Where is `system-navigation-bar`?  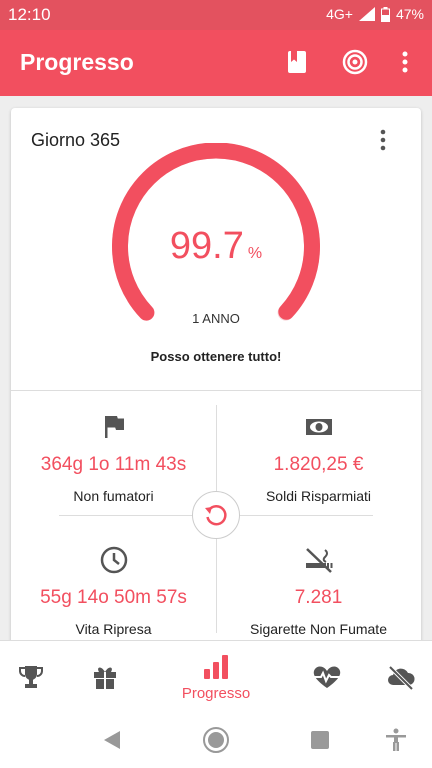 system-navigation-bar is located at coordinates (216, 740).